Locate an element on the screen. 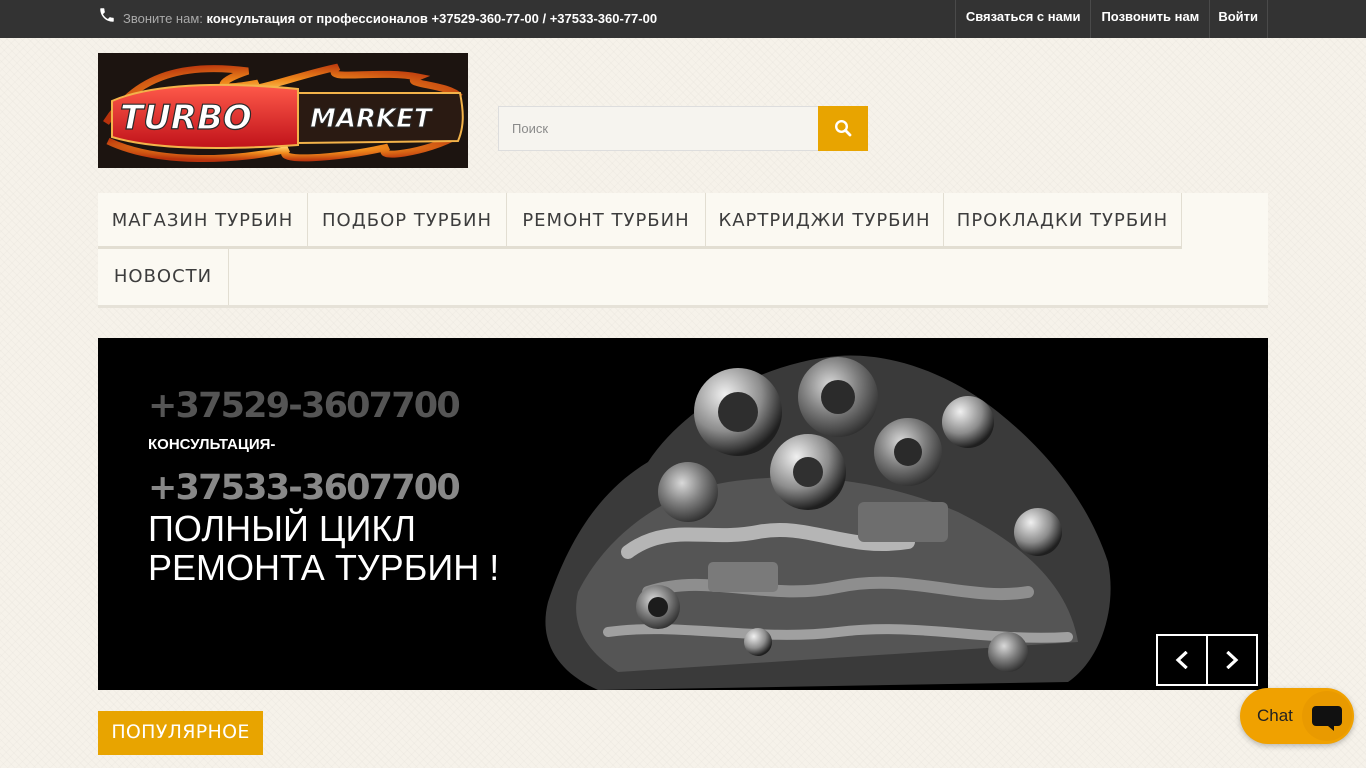 The height and width of the screenshot is (768, 1366). menu-item-news: НОВОСТИ is located at coordinates (163, 277).